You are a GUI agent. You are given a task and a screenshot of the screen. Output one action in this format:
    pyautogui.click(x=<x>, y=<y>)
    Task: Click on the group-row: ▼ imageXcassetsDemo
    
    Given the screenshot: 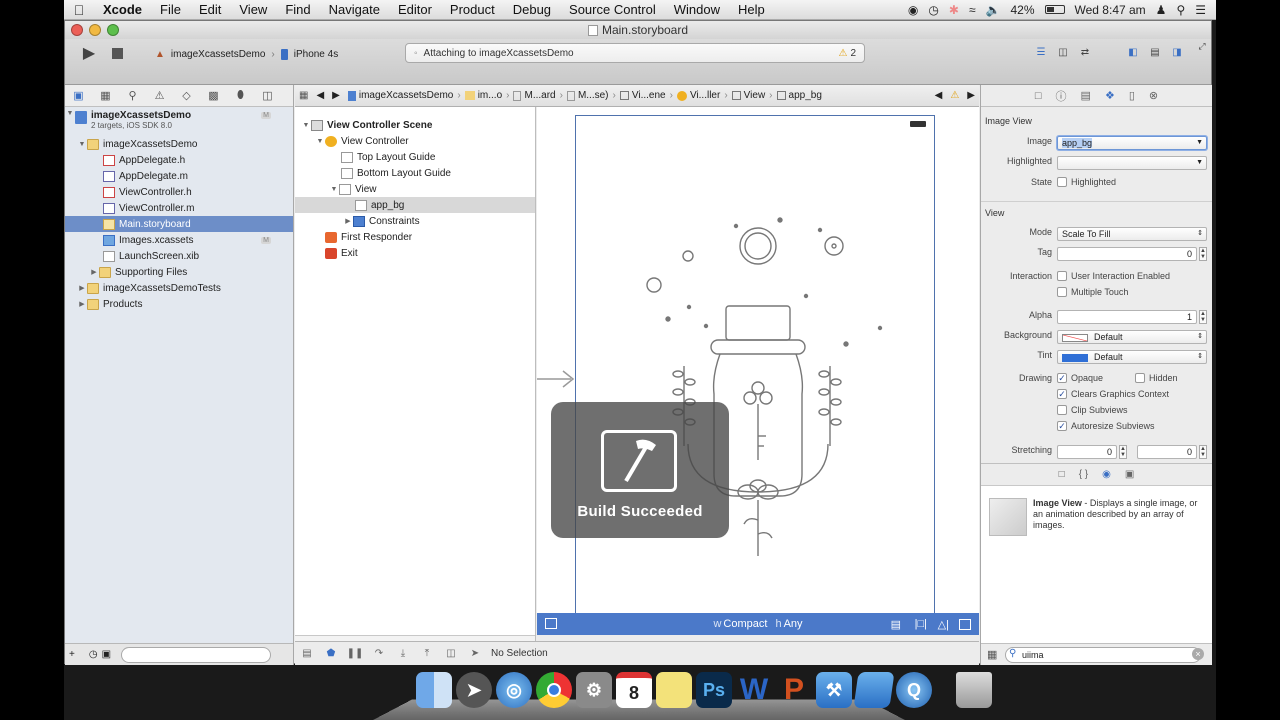 What is the action you would take?
    pyautogui.click(x=179, y=144)
    